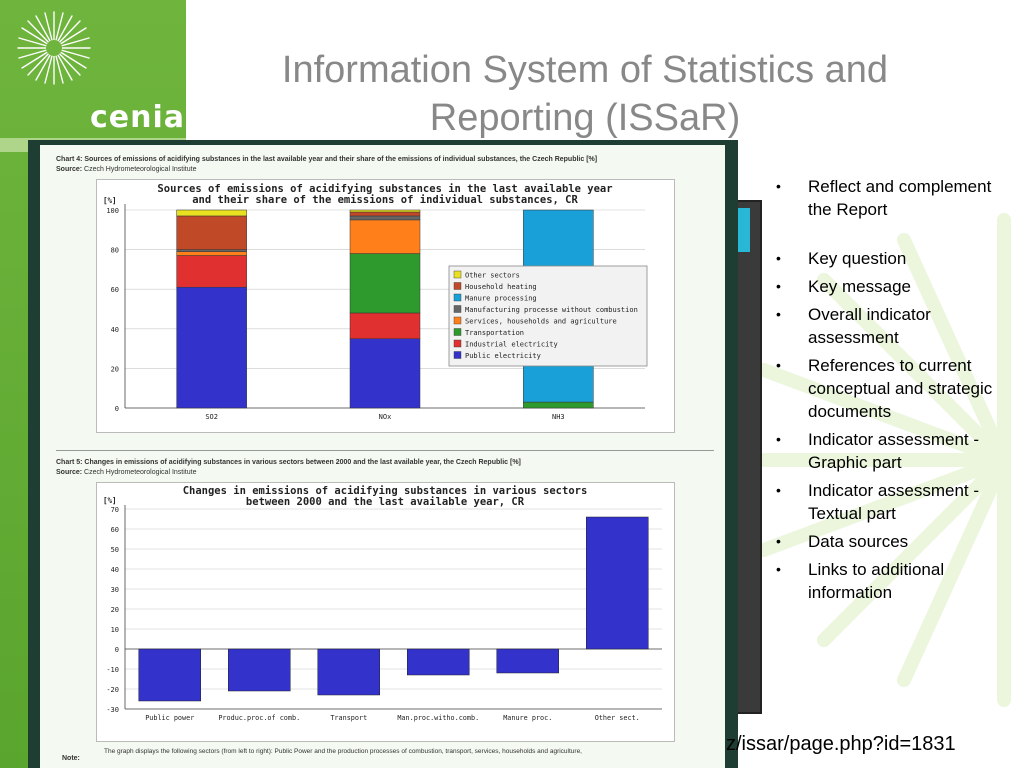 This screenshot has width=1024, height=768. Describe the element at coordinates (211, 417) in the screenshot. I see `chart4-x-tick-label: SO2` at that location.